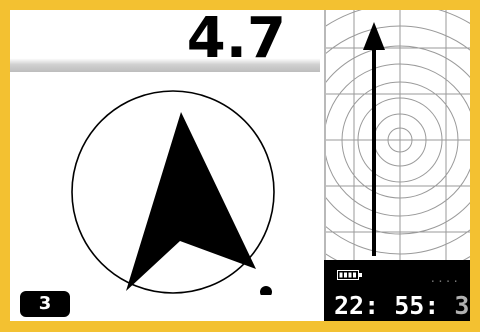 The image size is (480, 332). Describe the element at coordinates (462, 305) in the screenshot. I see `clock-seconds: 37` at that location.